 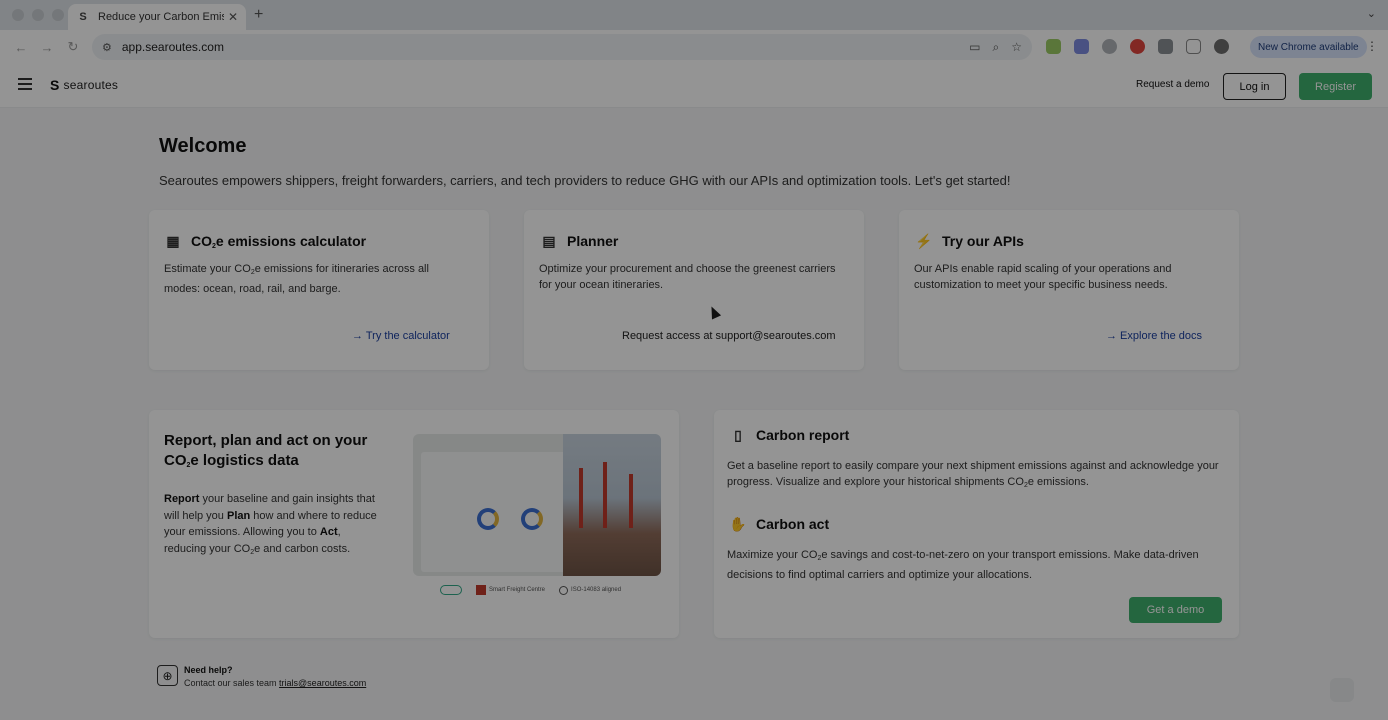 What do you see at coordinates (1372, 46) in the screenshot?
I see `chrome-menu-icon: ⋮` at bounding box center [1372, 46].